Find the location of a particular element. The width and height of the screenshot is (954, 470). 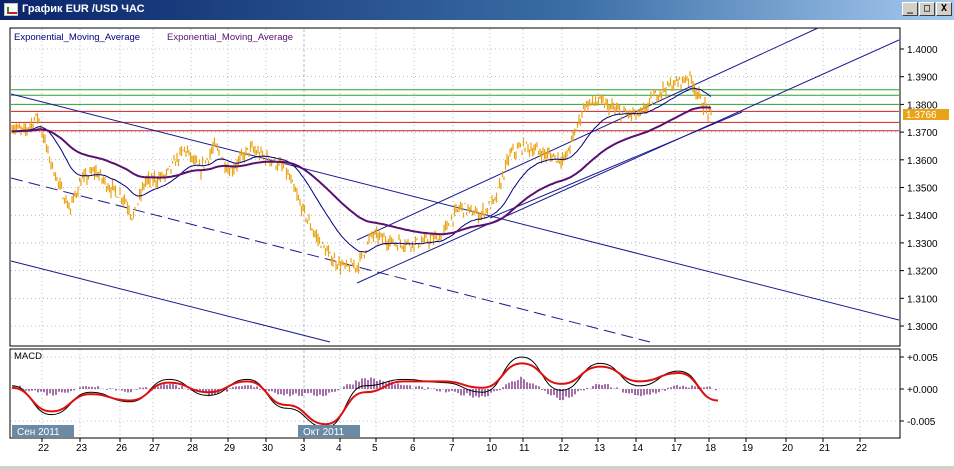

current-price-value: 1.3766 is located at coordinates (921, 115).